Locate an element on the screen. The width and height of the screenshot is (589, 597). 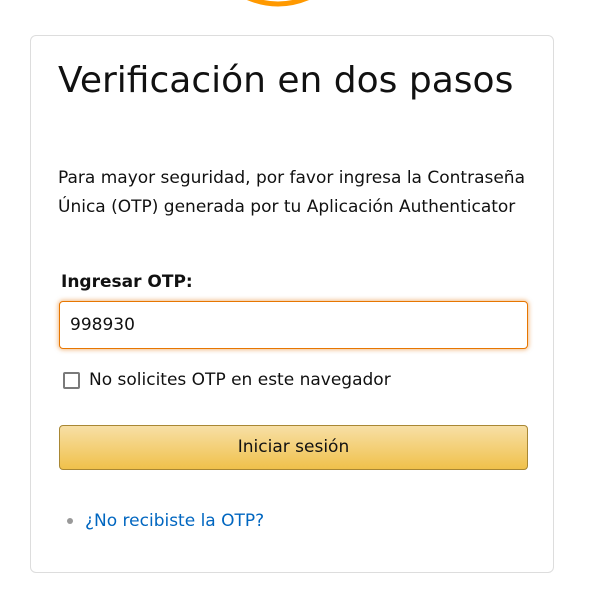
bullet-icon is located at coordinates (70, 521).